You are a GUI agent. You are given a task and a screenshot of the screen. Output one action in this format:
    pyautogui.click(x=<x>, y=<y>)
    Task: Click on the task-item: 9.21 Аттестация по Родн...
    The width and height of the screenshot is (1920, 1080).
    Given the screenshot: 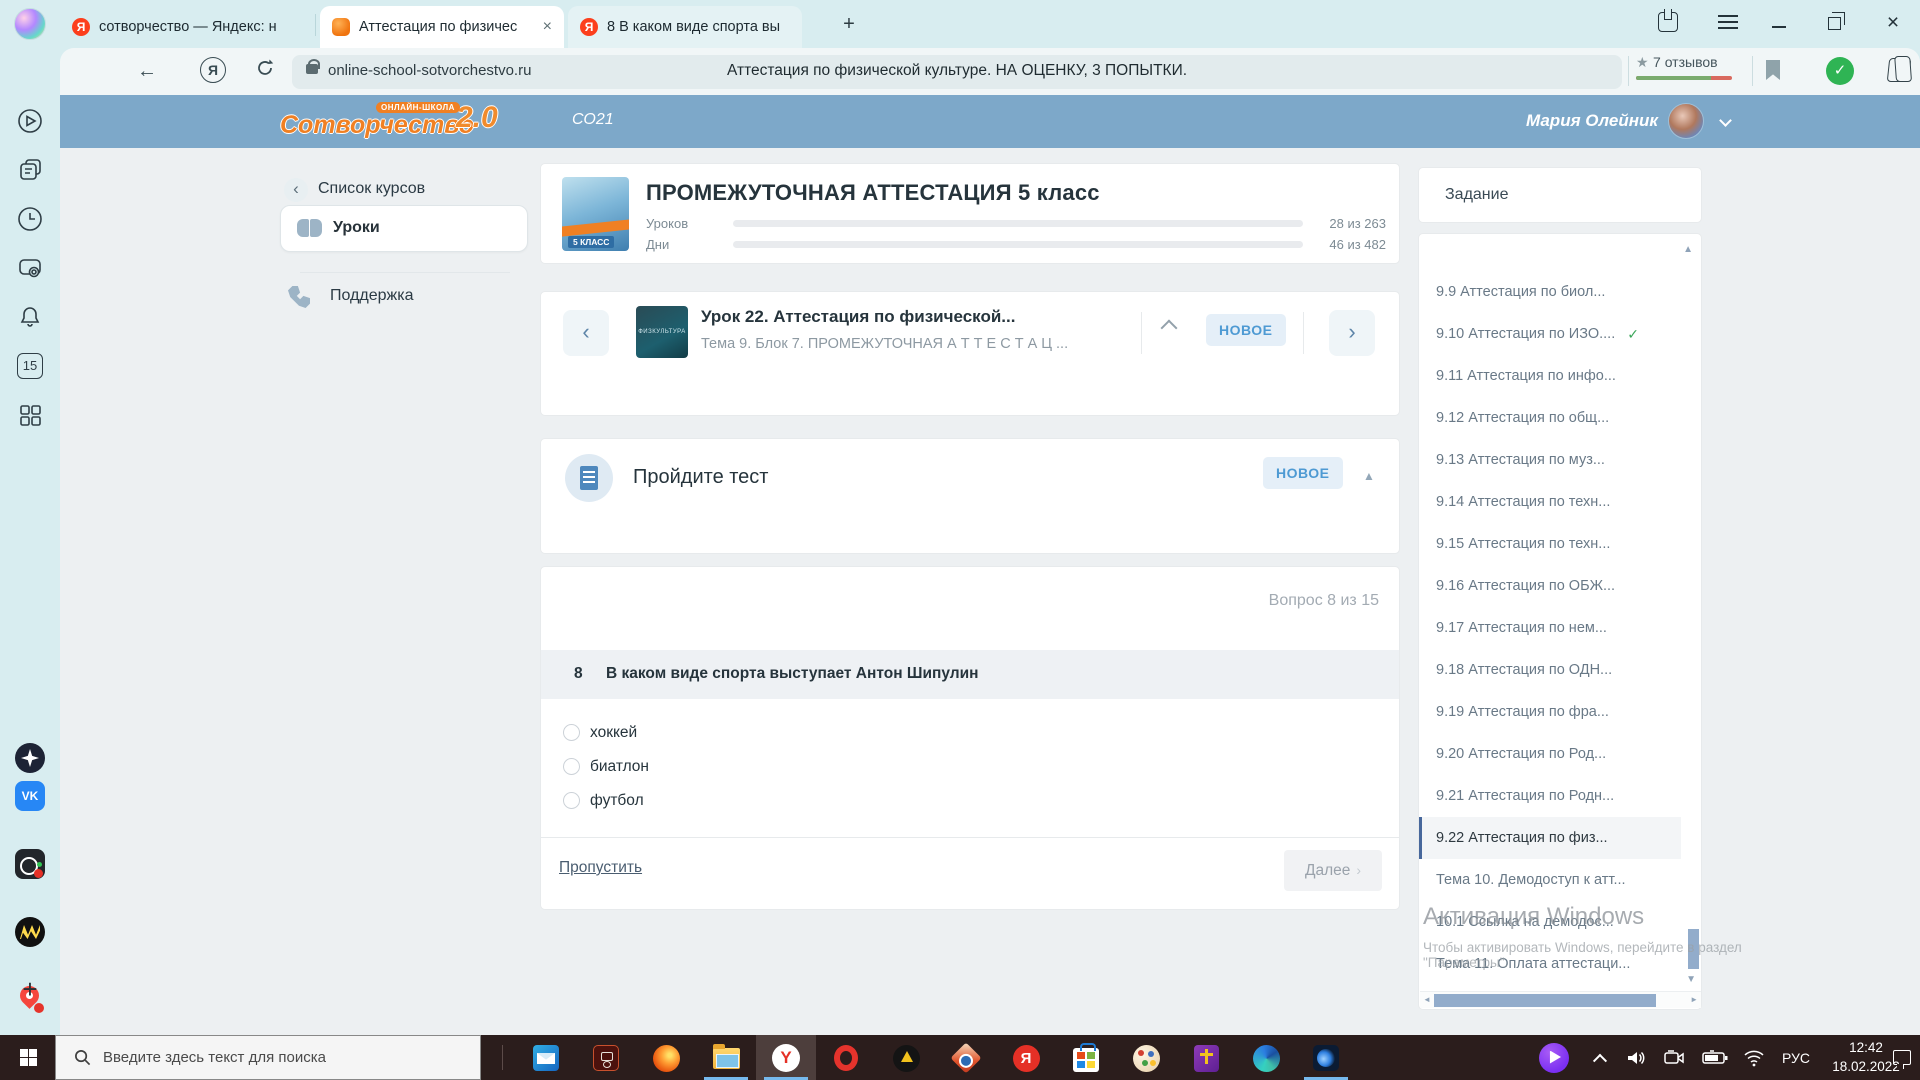 What is the action you would take?
    pyautogui.click(x=1550, y=796)
    